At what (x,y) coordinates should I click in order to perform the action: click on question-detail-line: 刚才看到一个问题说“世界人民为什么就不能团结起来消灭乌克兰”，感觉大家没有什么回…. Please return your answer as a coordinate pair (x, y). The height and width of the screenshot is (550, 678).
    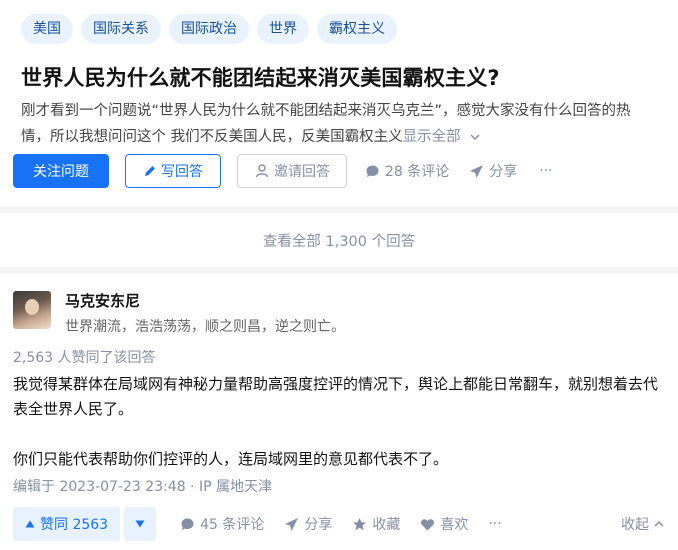
    Looking at the image, I should click on (326, 111).